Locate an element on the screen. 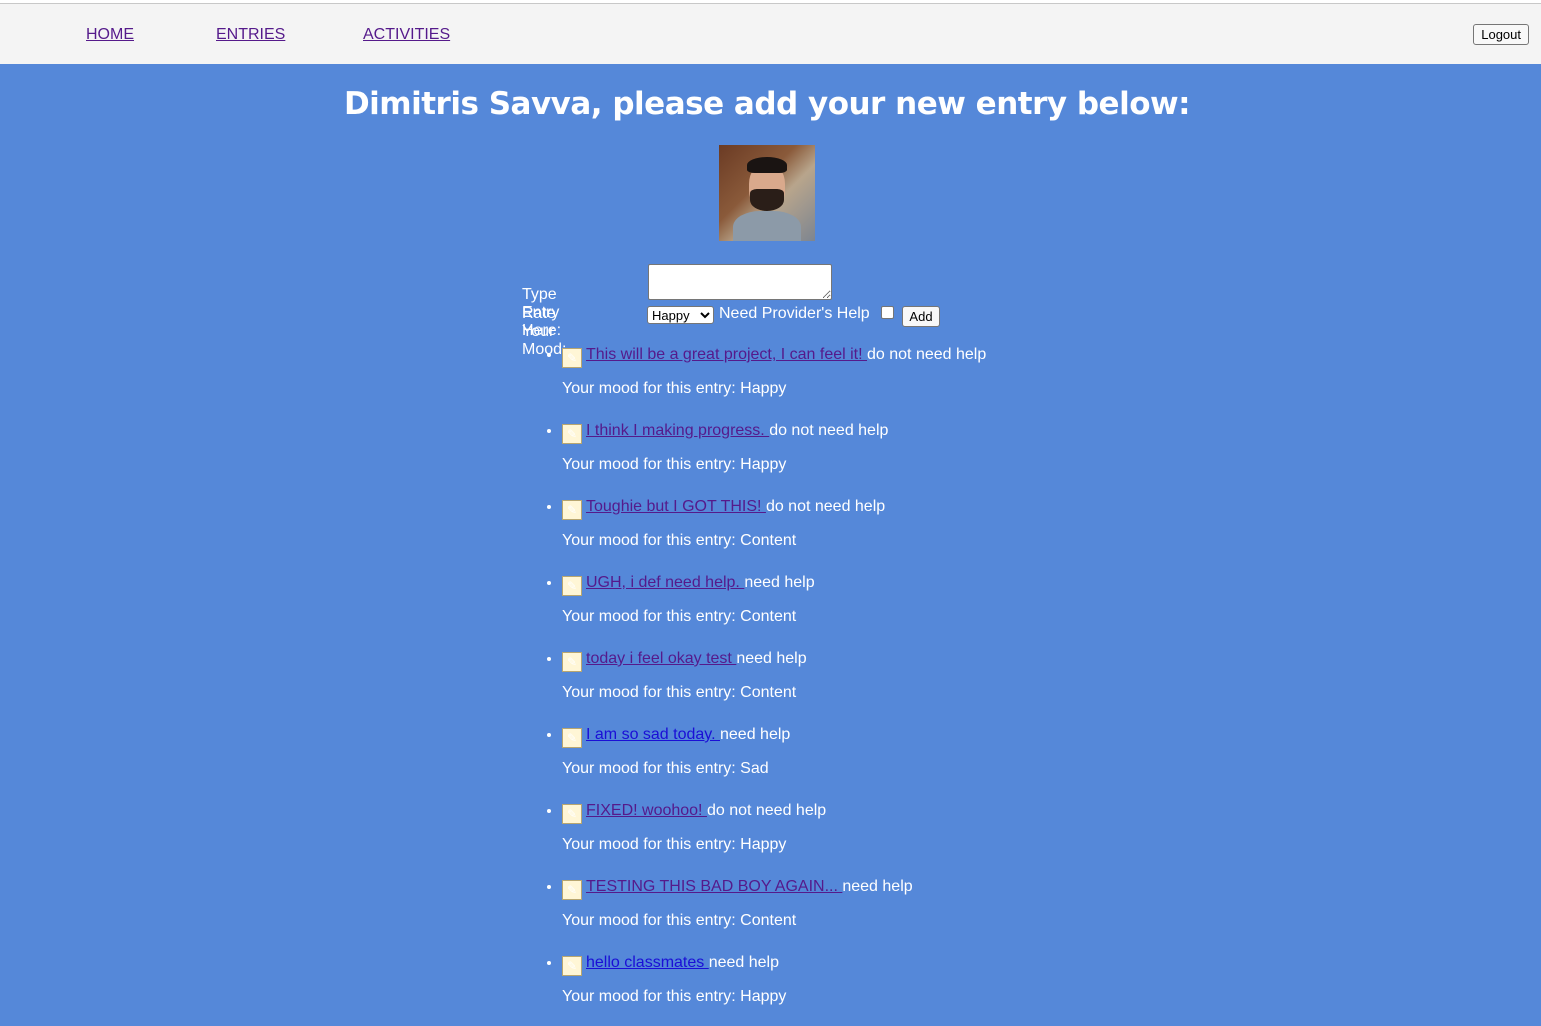  entry-mood-value: Sad is located at coordinates (754, 768).